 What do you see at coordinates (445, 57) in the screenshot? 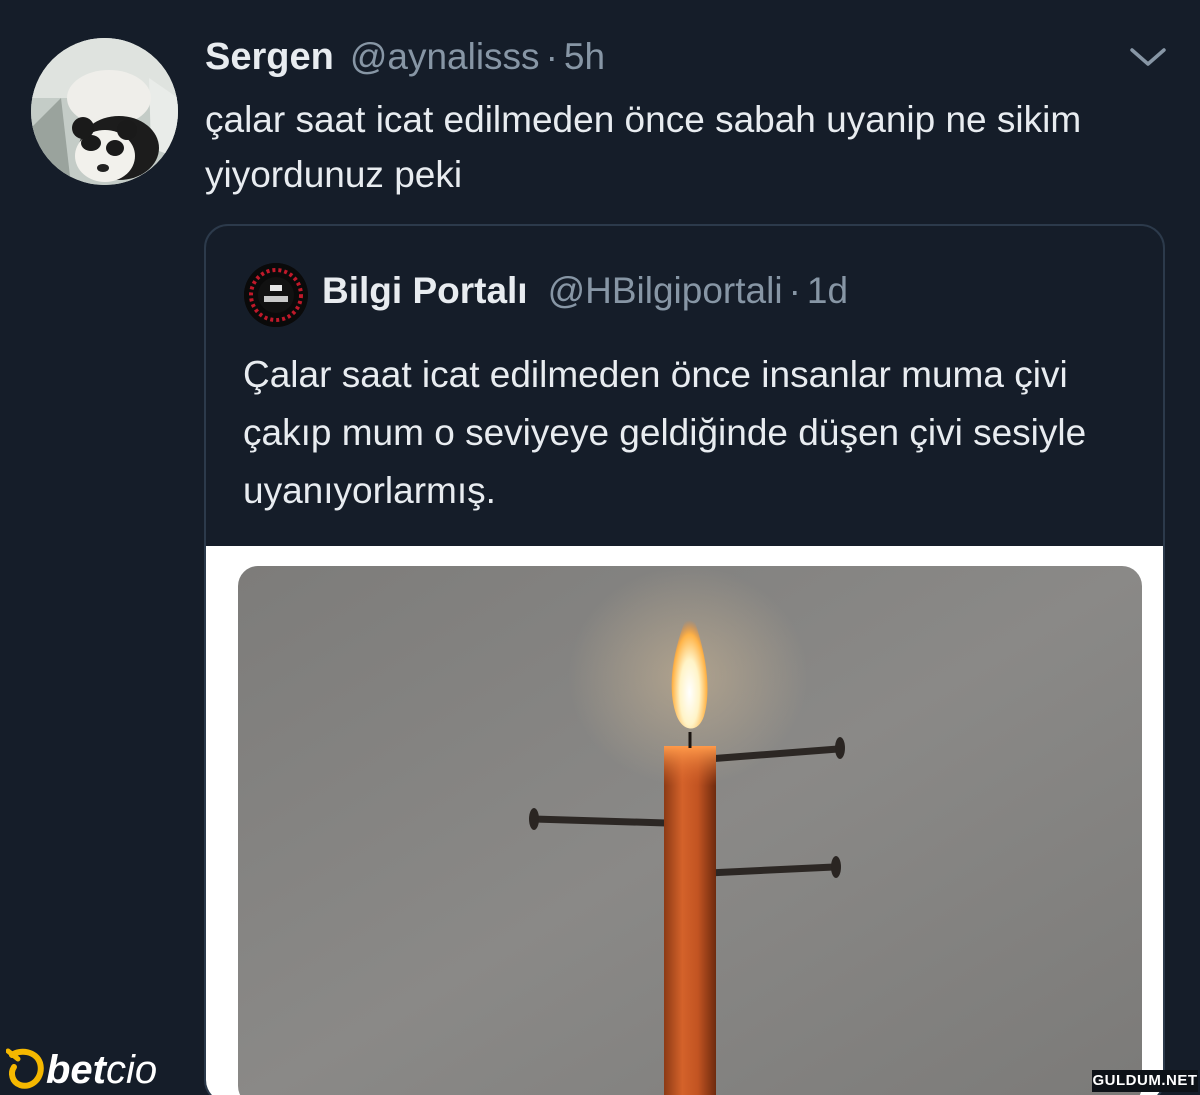
I see `author-handle: @aynalisss` at bounding box center [445, 57].